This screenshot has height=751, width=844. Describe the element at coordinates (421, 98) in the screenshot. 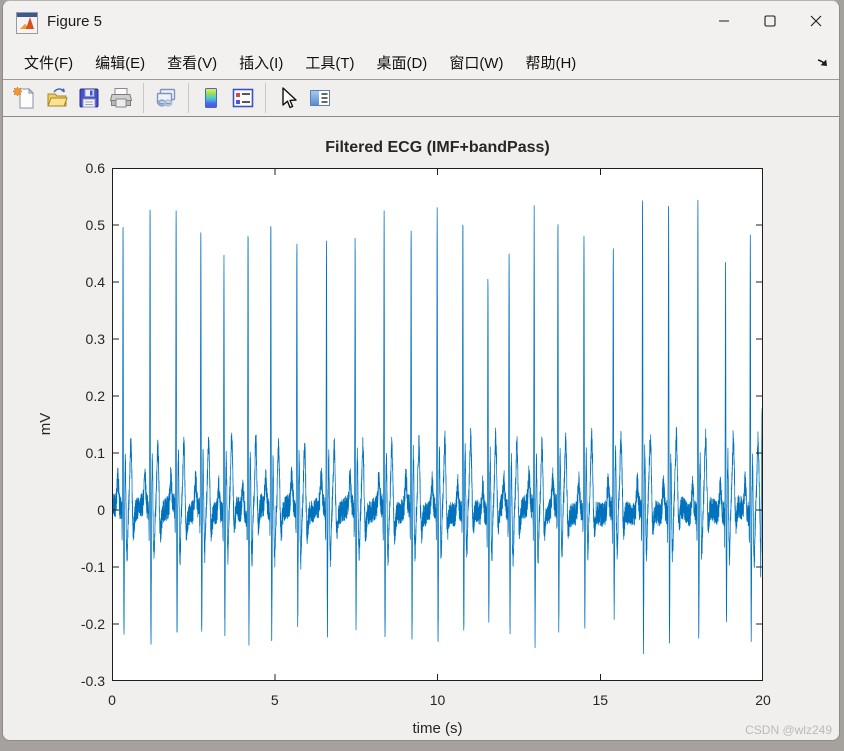

I see `toolbar` at that location.